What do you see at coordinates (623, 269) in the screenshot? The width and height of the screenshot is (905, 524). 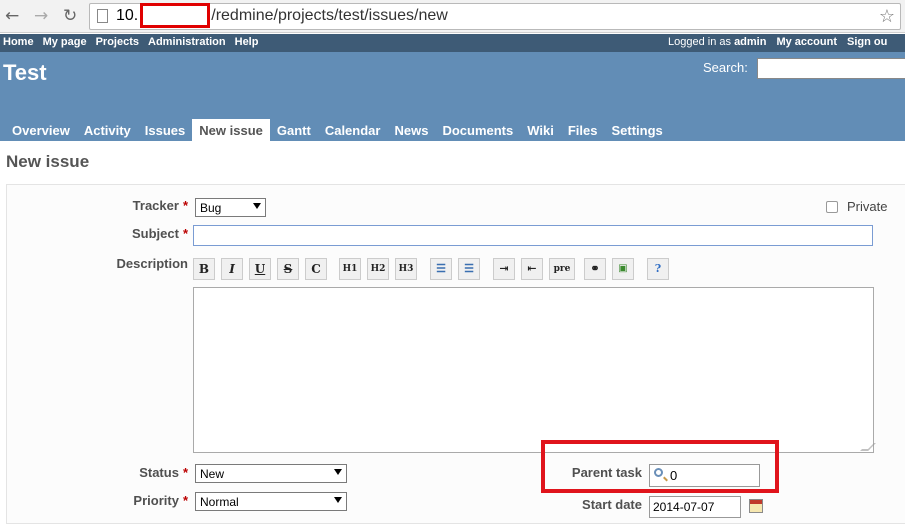 I see `image-icon: ▣` at bounding box center [623, 269].